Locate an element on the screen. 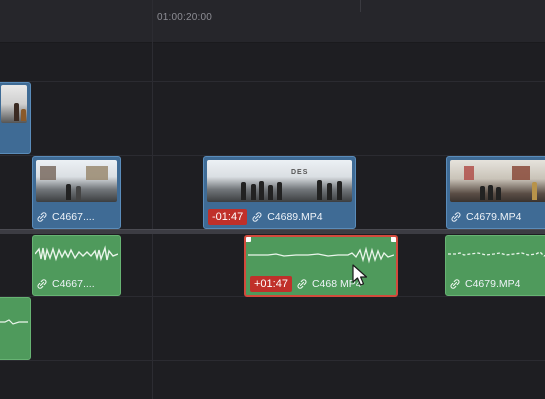  ruler-timecode-label: 01:00:20:00 is located at coordinates (185, 17).